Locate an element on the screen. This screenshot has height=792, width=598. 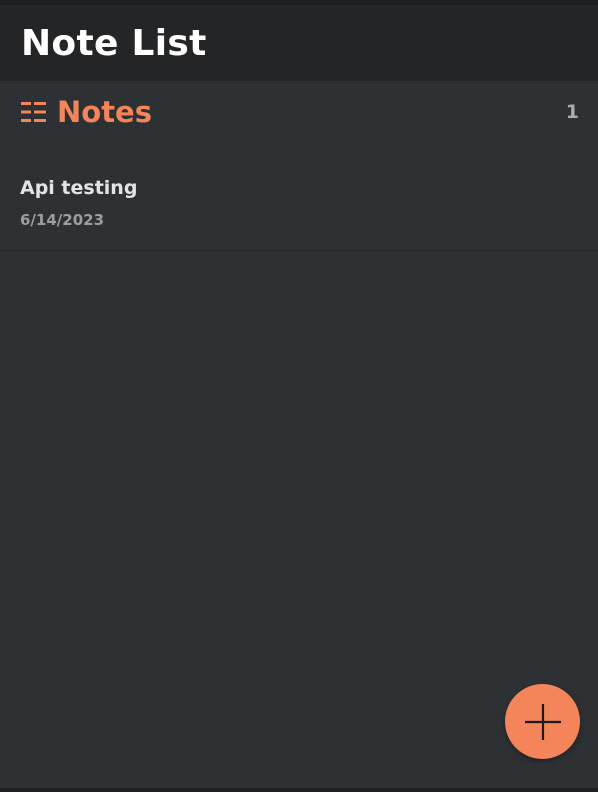
note-list: Api testing 6/14/2023 is located at coordinates (299, 197).